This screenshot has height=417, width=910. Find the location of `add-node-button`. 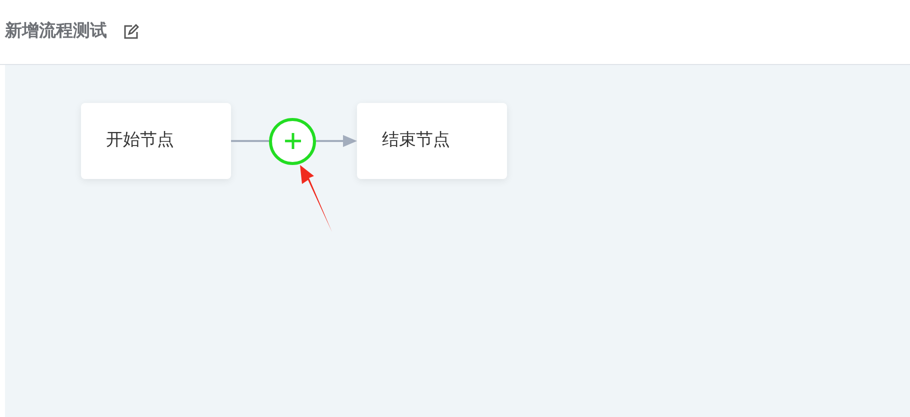

add-node-button is located at coordinates (292, 141).